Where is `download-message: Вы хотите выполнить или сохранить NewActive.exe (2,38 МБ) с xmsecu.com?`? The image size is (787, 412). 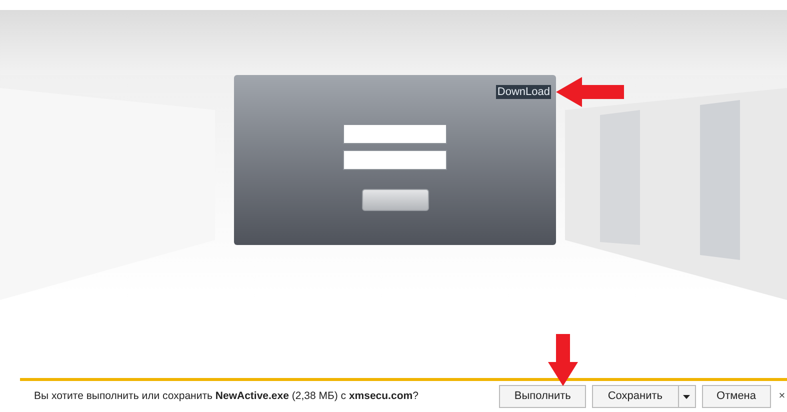 download-message: Вы хотите выполнить или сохранить NewActive.exe (2,38 МБ) с xmsecu.com? is located at coordinates (226, 396).